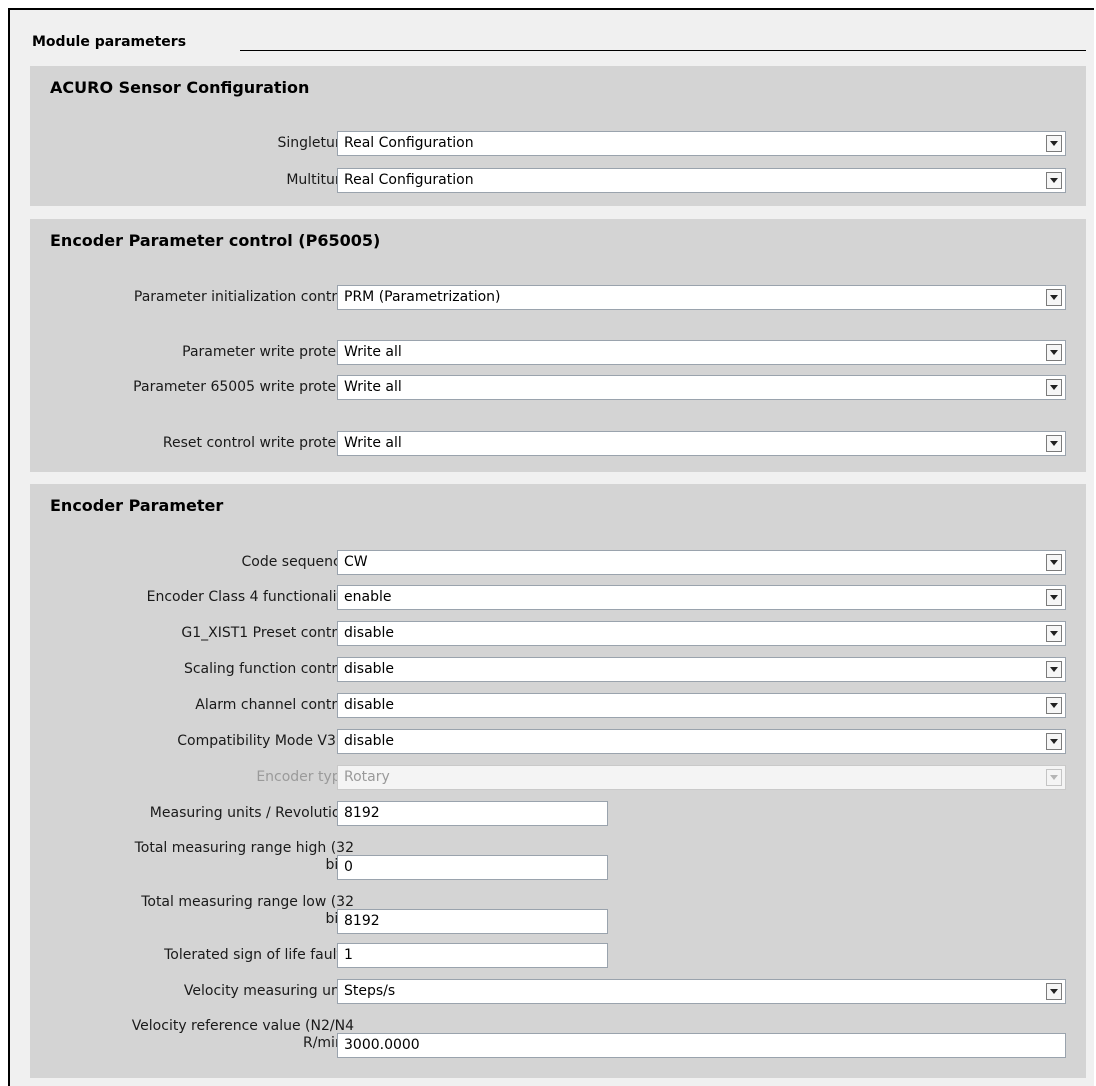 Image resolution: width=1096 pixels, height=1086 pixels. What do you see at coordinates (215, 240) in the screenshot?
I see `encoder-control-section-title: Encoder Parameter control (P65005)` at bounding box center [215, 240].